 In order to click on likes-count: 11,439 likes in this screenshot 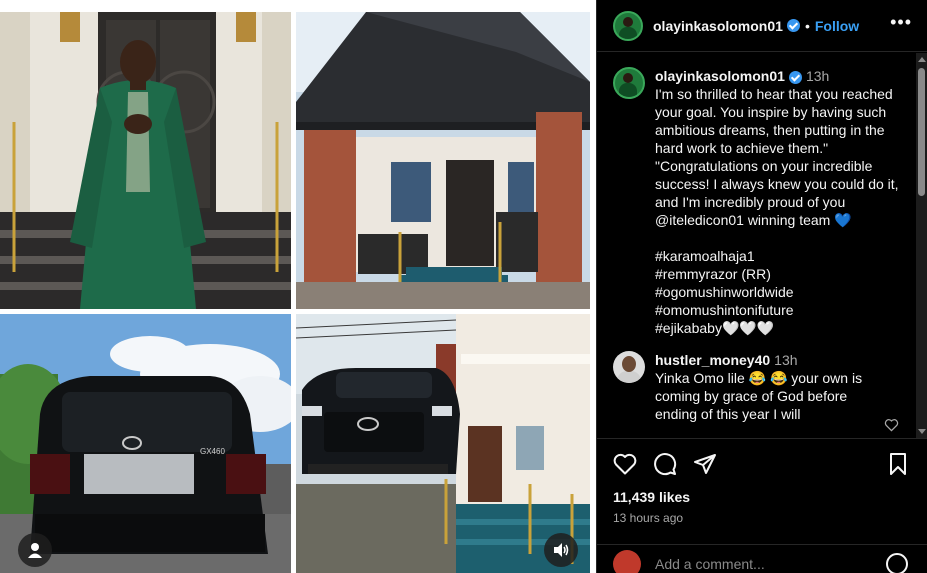, I will do `click(762, 497)`.